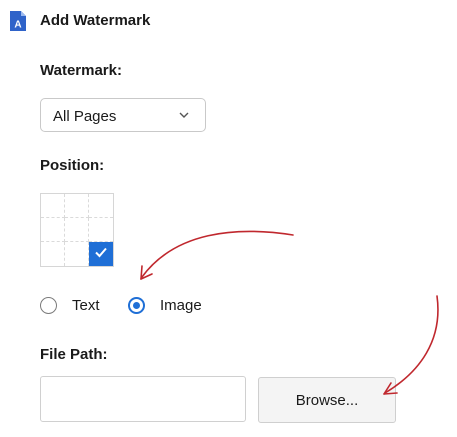  Describe the element at coordinates (48, 305) in the screenshot. I see `text-radio` at that location.